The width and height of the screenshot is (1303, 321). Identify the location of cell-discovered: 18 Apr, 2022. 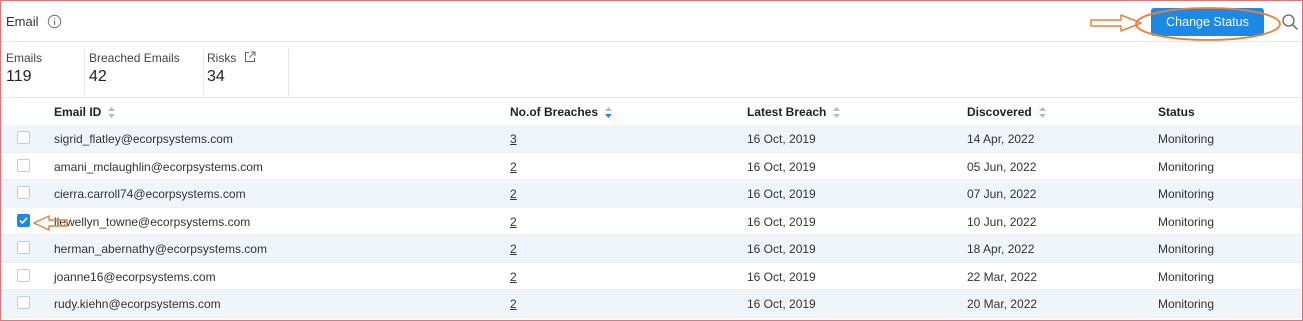
(1001, 249).